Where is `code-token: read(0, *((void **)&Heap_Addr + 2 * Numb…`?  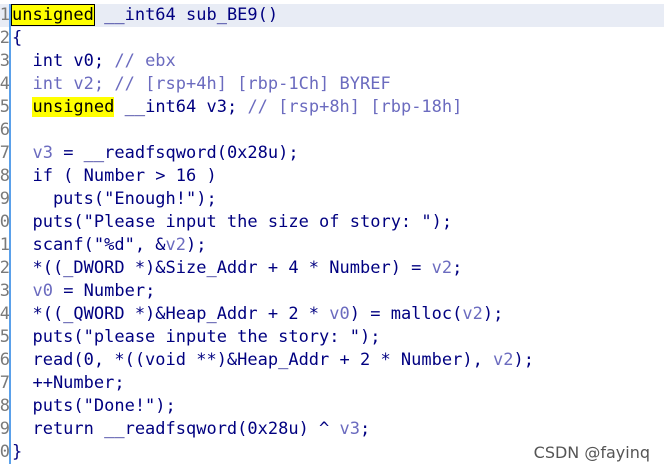 code-token: read(0, *((void **)&Heap_Addr + 2 * Numb… is located at coordinates (252, 360).